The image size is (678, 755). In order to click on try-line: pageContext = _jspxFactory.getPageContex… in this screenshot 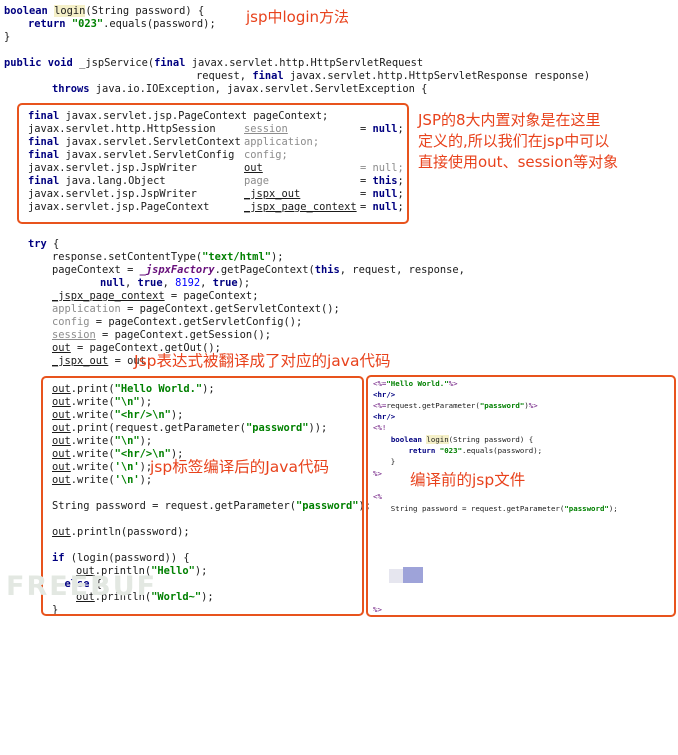, I will do `click(258, 270)`.